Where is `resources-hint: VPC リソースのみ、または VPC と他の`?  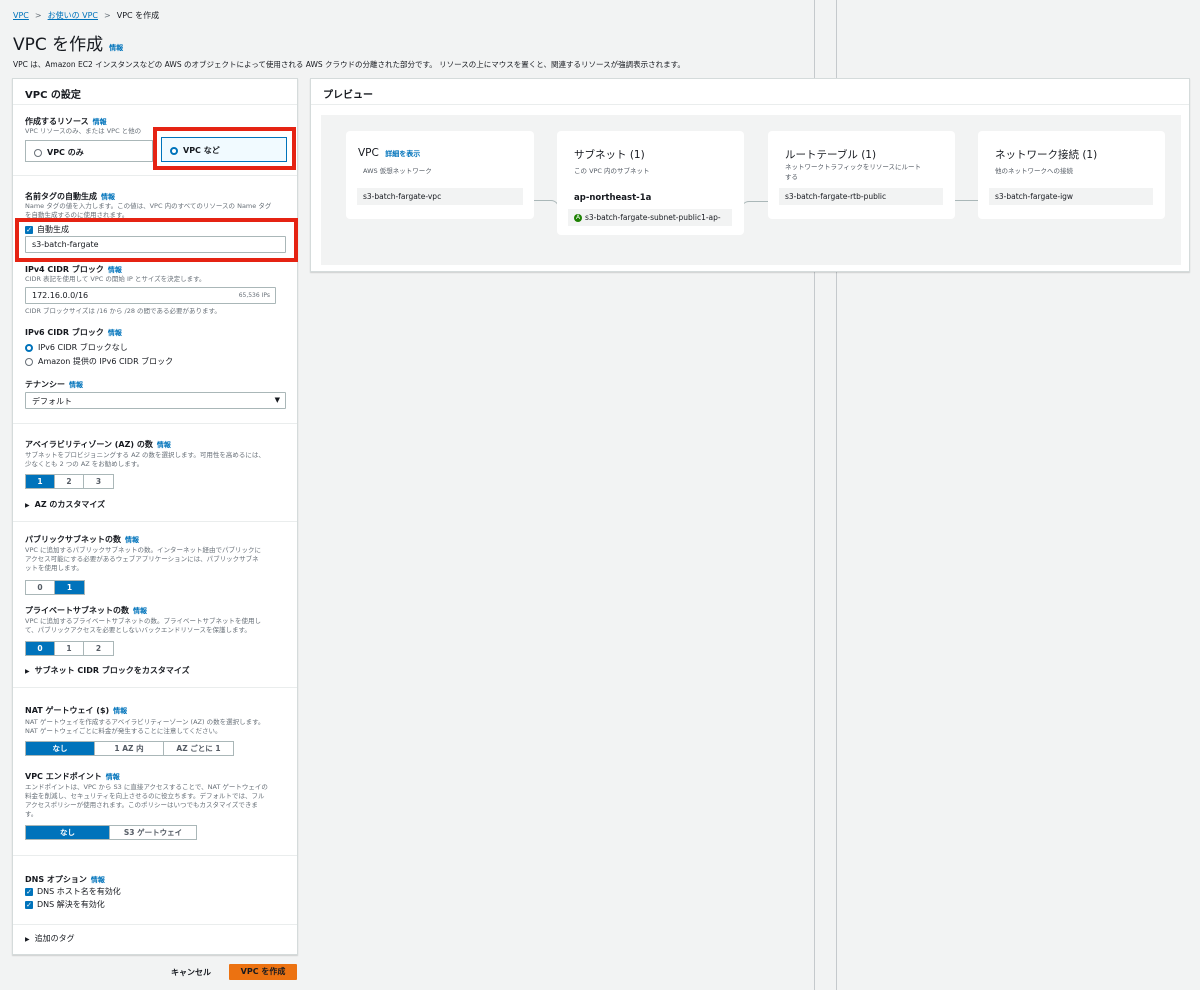 resources-hint: VPC リソースのみ、または VPC と他の is located at coordinates (83, 131).